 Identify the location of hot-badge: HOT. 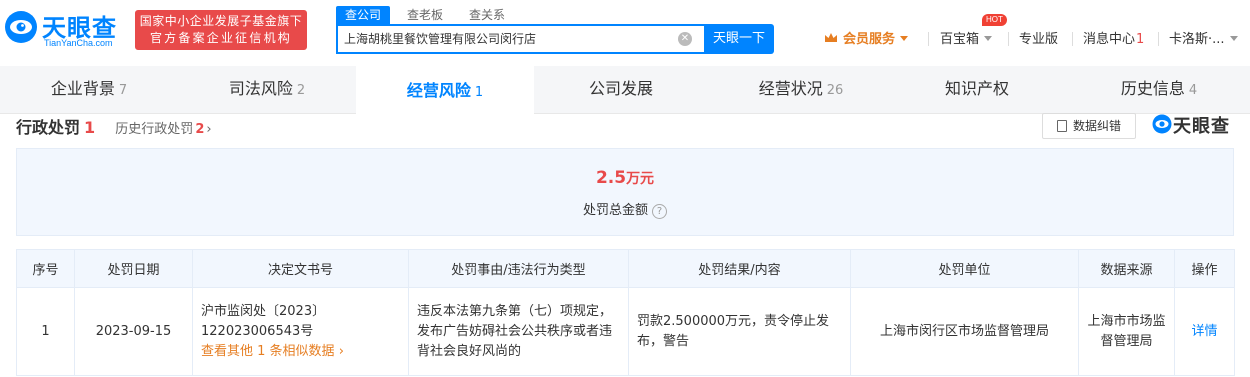
(994, 20).